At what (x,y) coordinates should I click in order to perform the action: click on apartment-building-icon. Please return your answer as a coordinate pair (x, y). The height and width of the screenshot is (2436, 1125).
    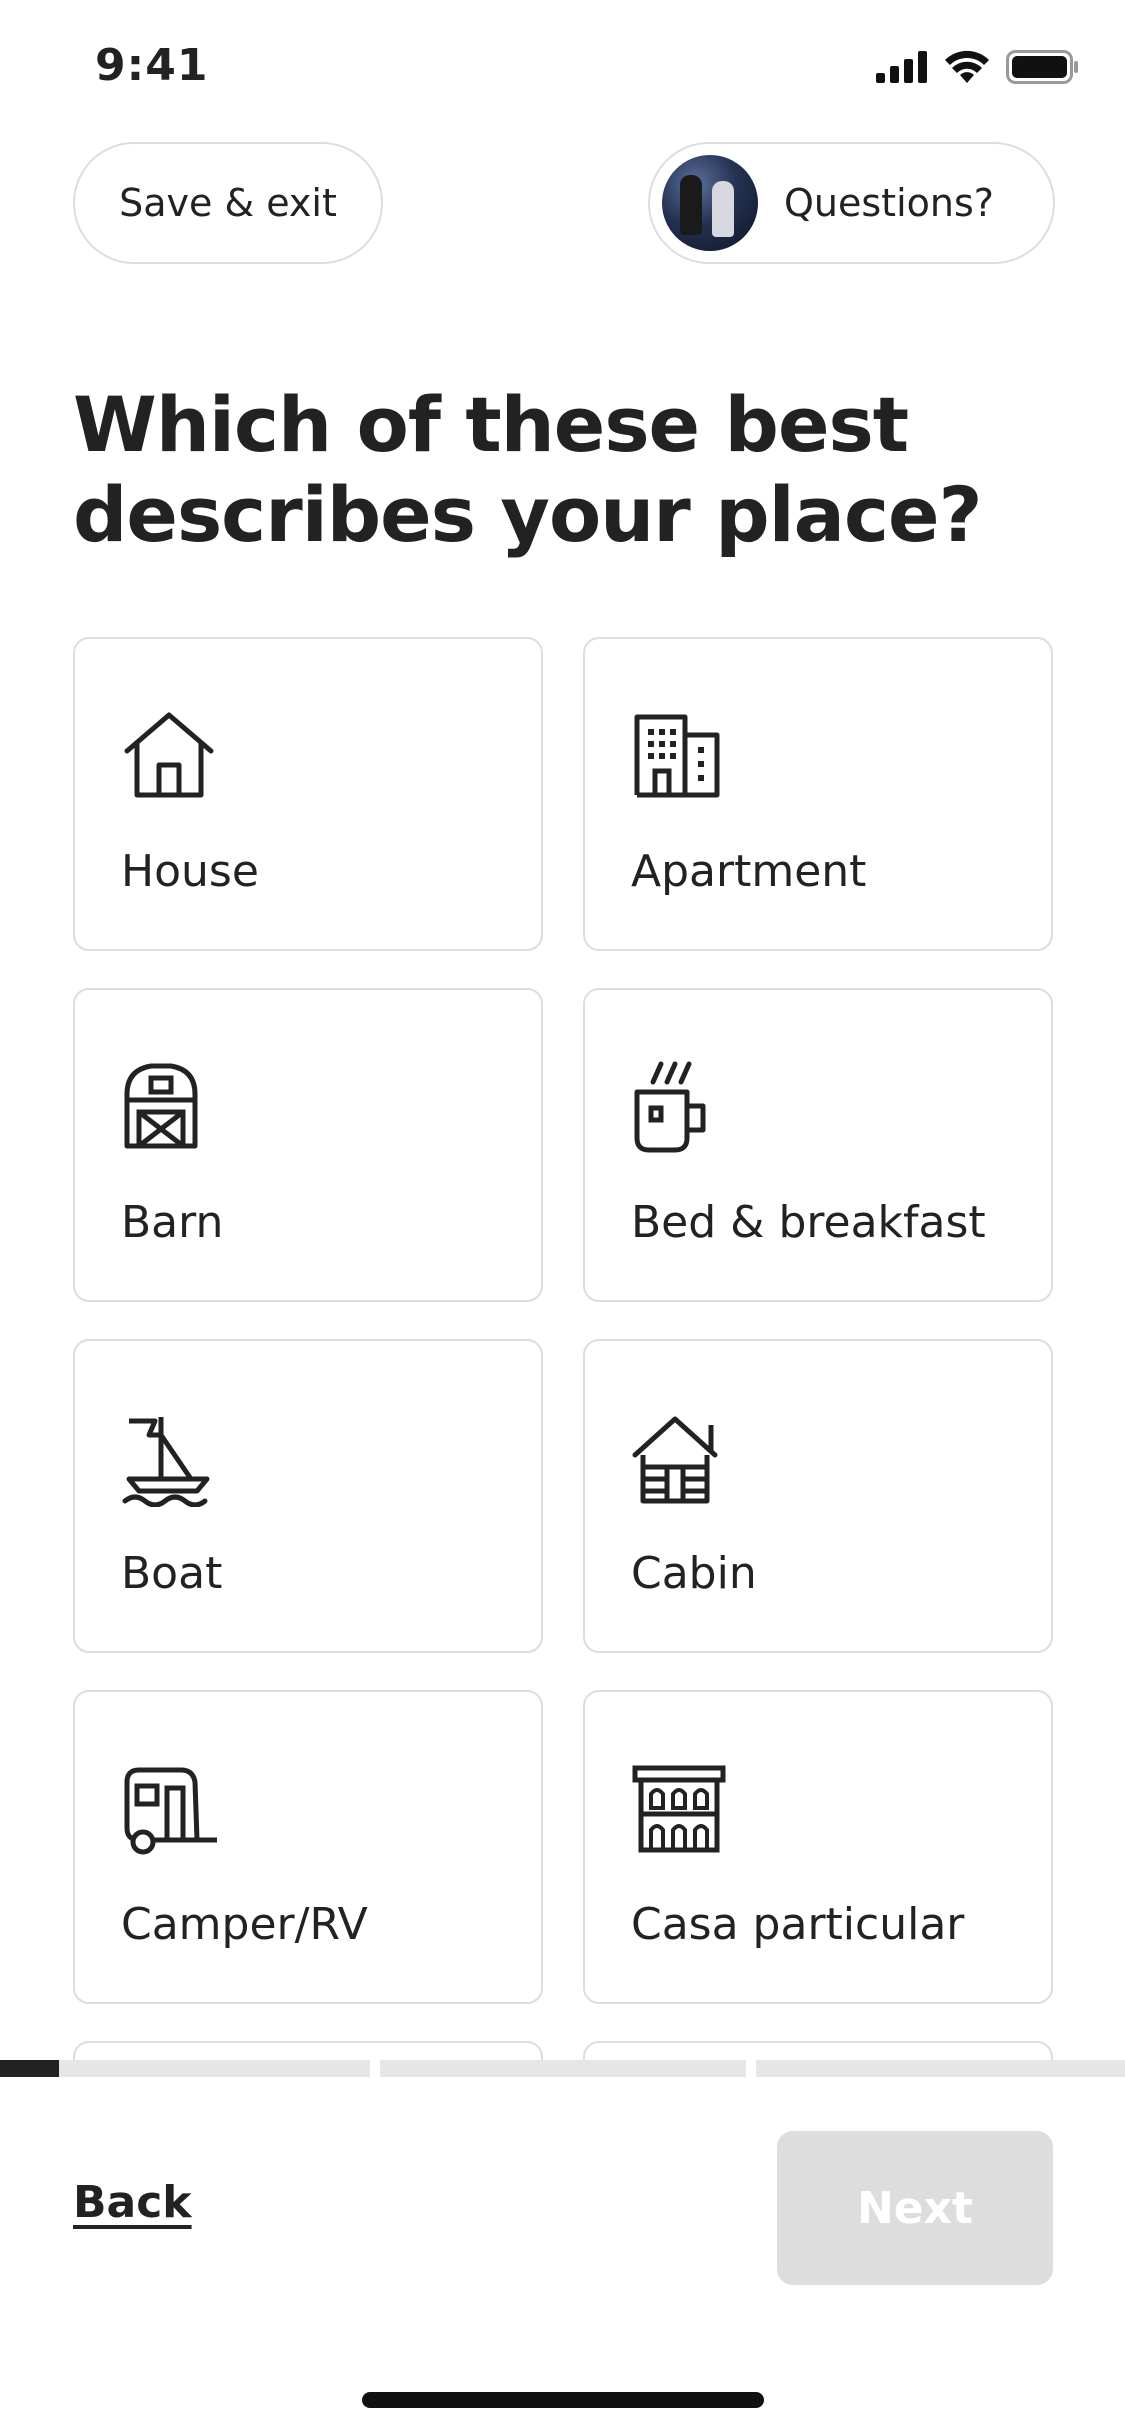
    Looking at the image, I should click on (677, 756).